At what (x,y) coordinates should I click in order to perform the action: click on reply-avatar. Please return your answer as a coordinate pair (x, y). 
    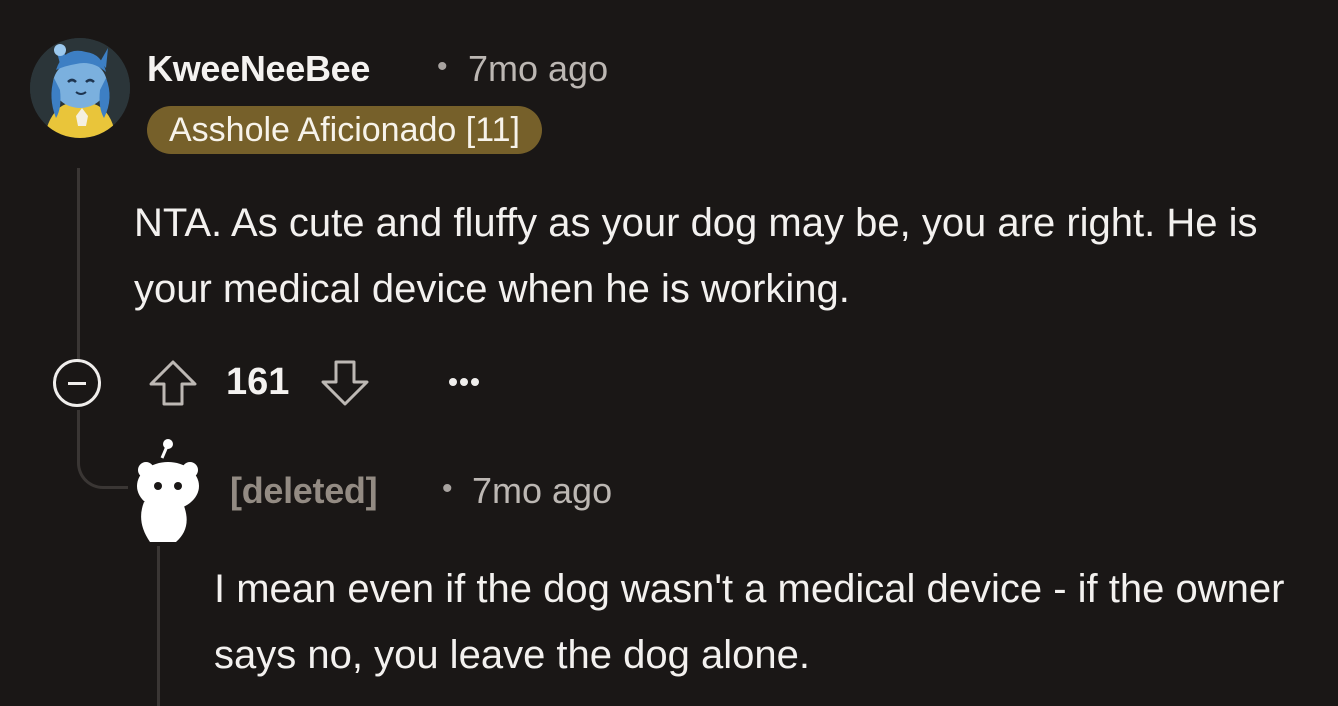
    Looking at the image, I should click on (167, 489).